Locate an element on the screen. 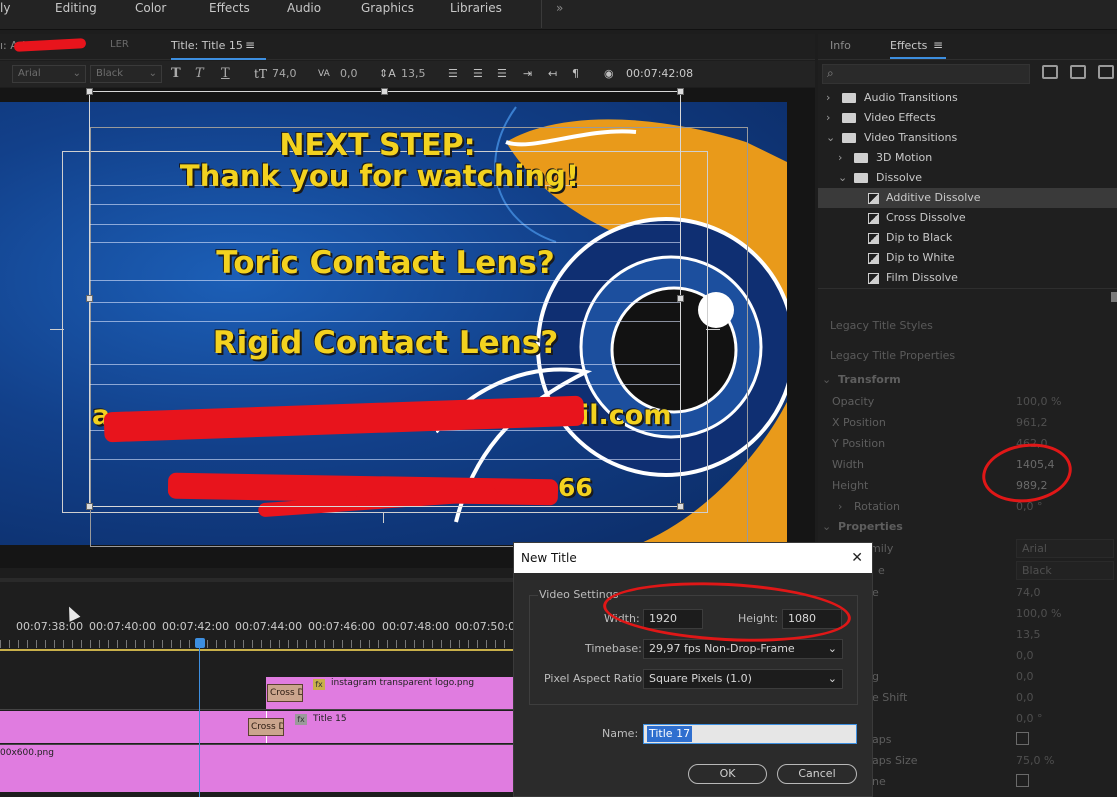 Image resolution: width=1117 pixels, height=797 pixels. font-family-select: Arial ⌄ is located at coordinates (49, 74).